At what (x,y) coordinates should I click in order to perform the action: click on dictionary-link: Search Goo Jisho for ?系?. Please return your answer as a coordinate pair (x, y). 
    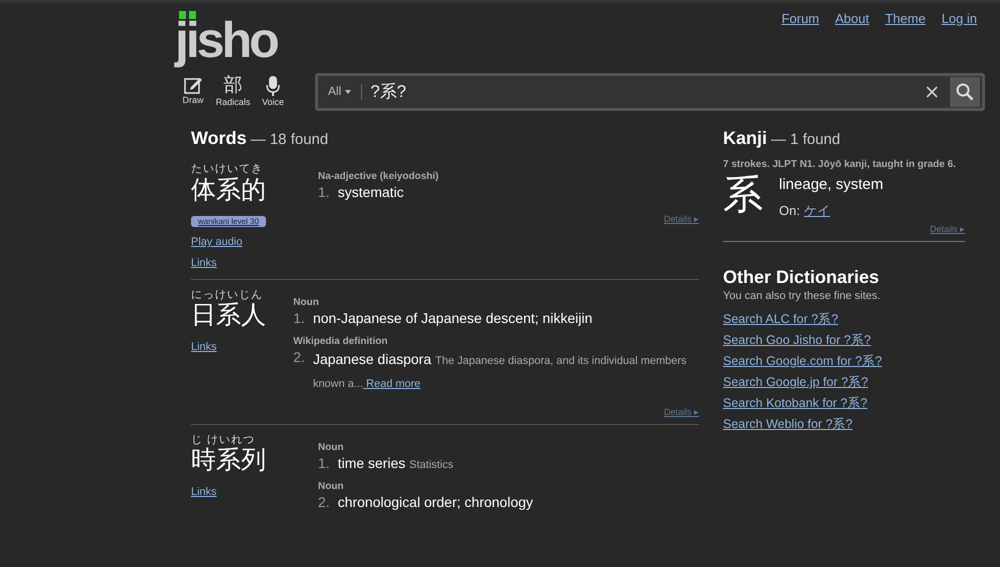
    Looking at the image, I should click on (797, 340).